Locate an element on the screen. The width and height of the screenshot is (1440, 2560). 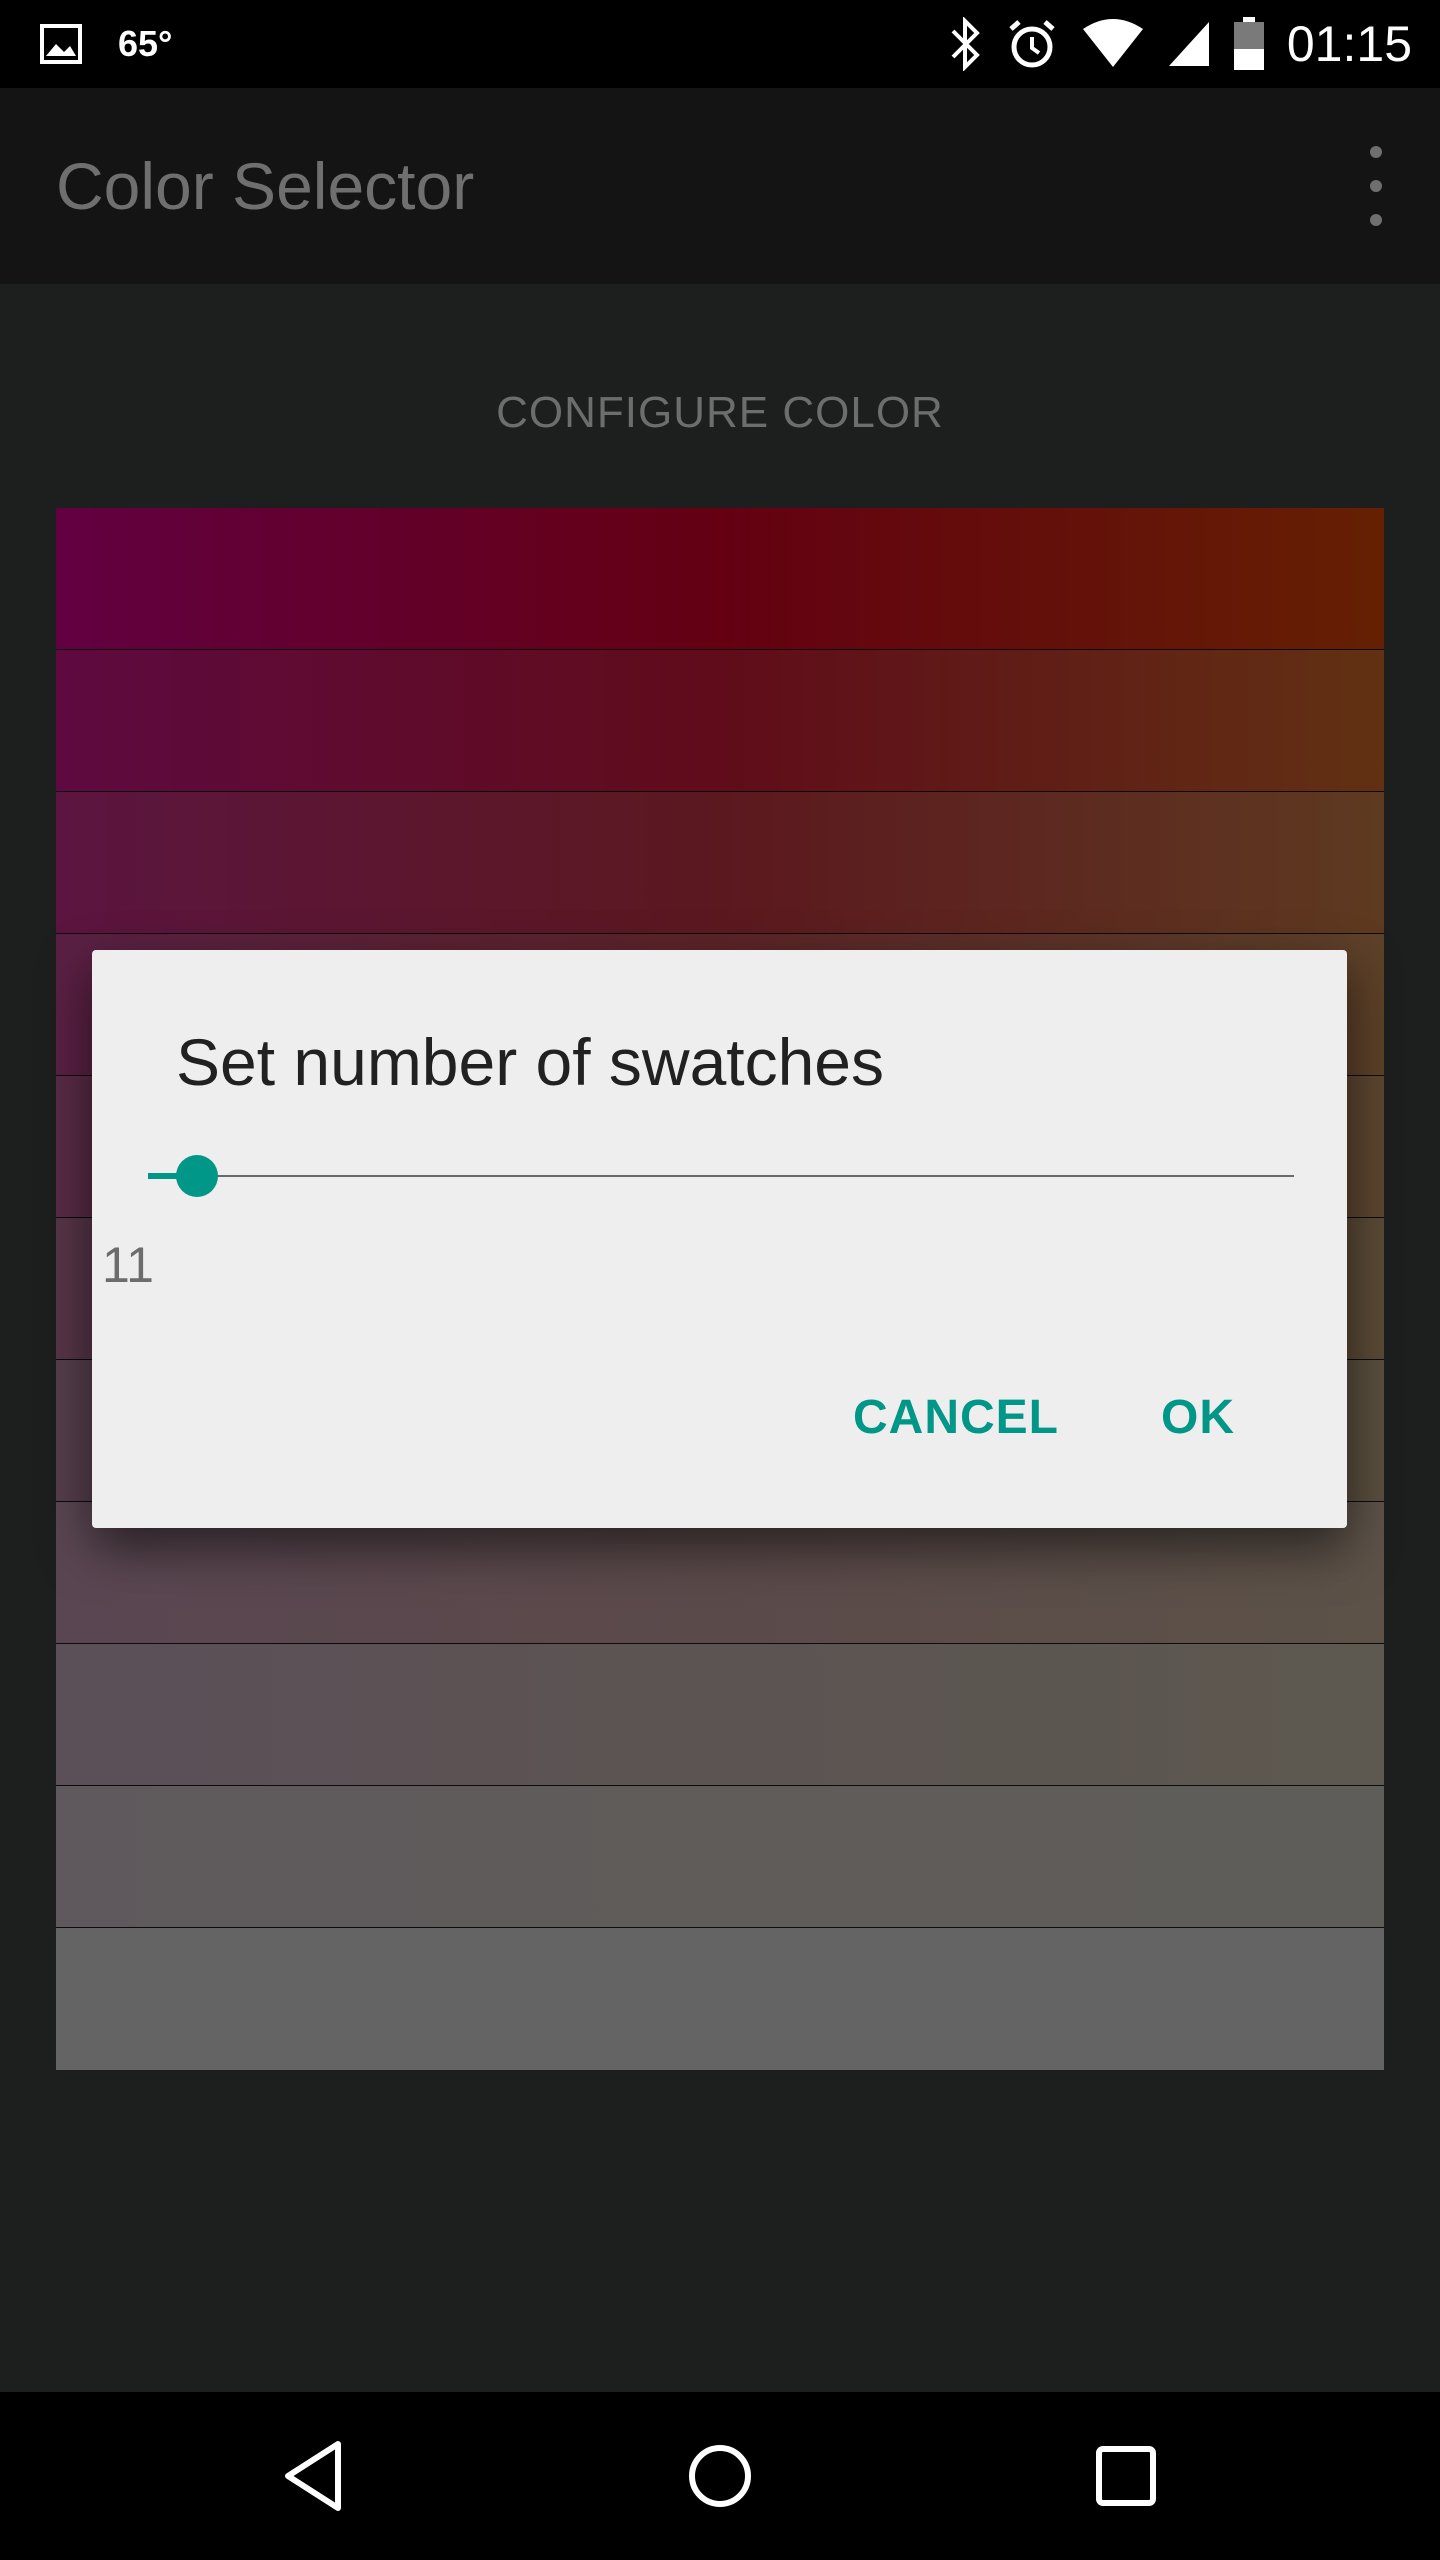
ok-button: OK is located at coordinates (1198, 1417).